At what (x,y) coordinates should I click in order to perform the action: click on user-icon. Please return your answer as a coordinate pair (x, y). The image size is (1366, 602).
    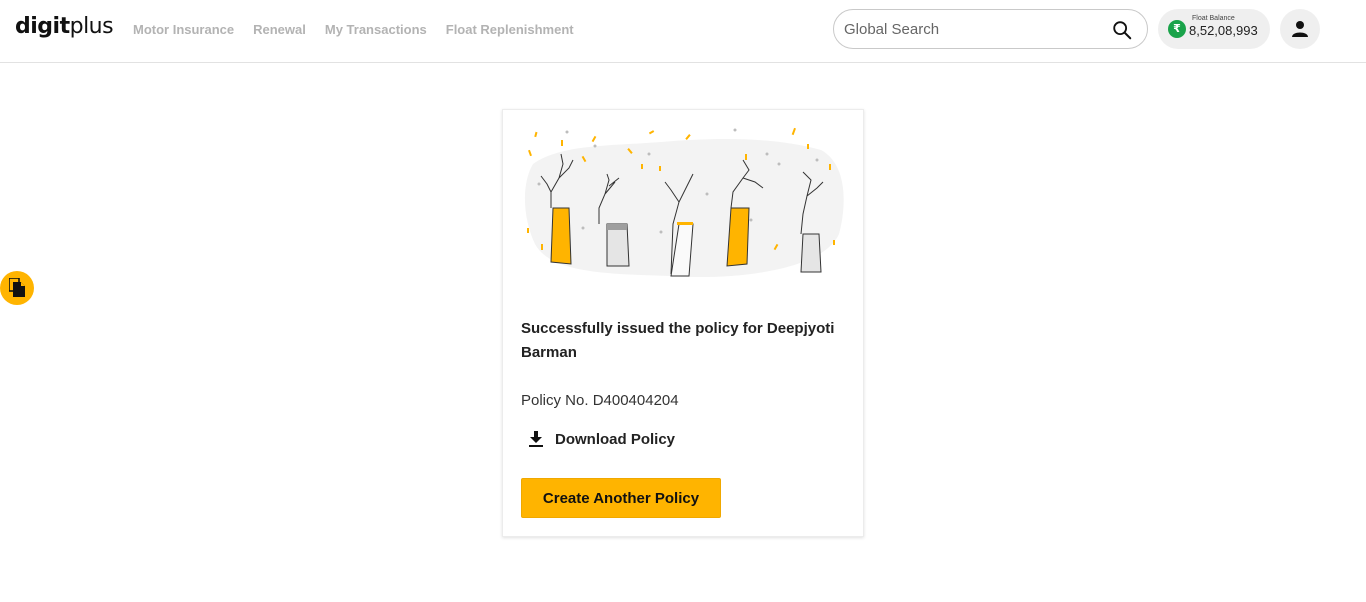
    Looking at the image, I should click on (1300, 29).